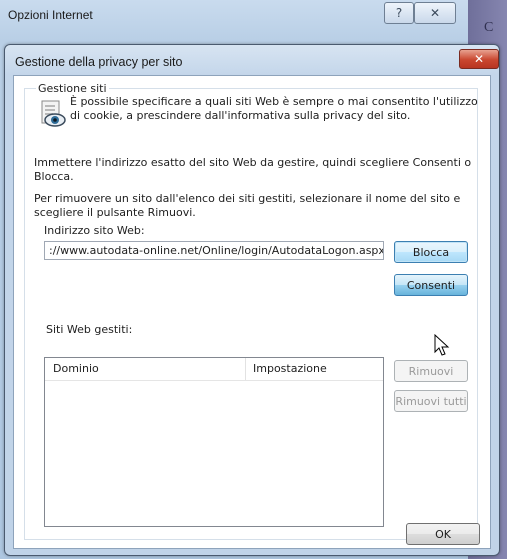 The height and width of the screenshot is (559, 507). Describe the element at coordinates (53, 114) in the screenshot. I see `privacy-eye-icon` at that location.